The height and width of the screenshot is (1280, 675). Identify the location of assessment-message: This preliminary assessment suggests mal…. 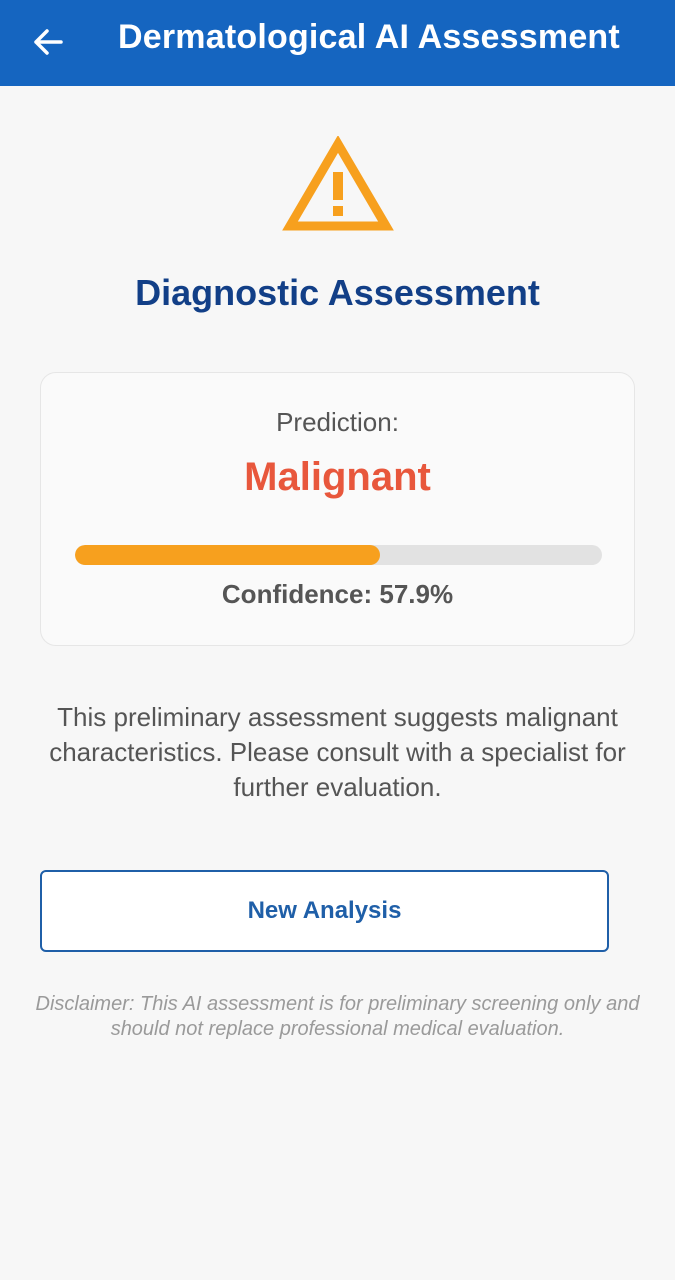
(337, 752).